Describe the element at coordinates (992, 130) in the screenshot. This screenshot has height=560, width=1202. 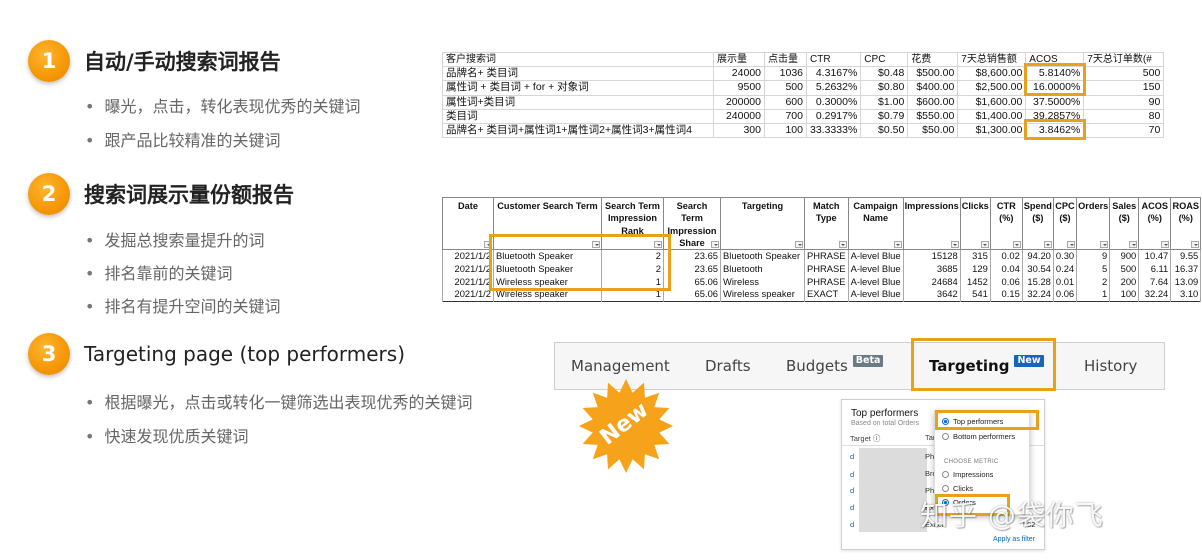
I see `t1-cell: $1,300.00` at that location.